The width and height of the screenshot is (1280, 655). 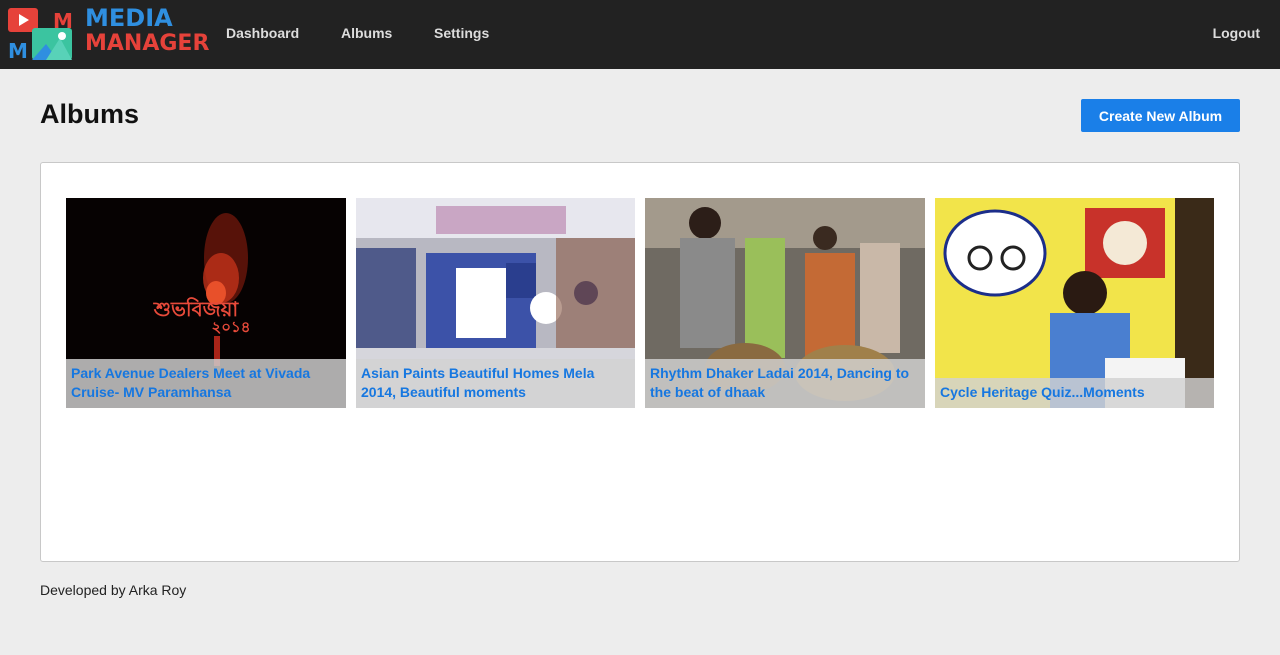 I want to click on nav-settings-link: Settings, so click(x=461, y=33).